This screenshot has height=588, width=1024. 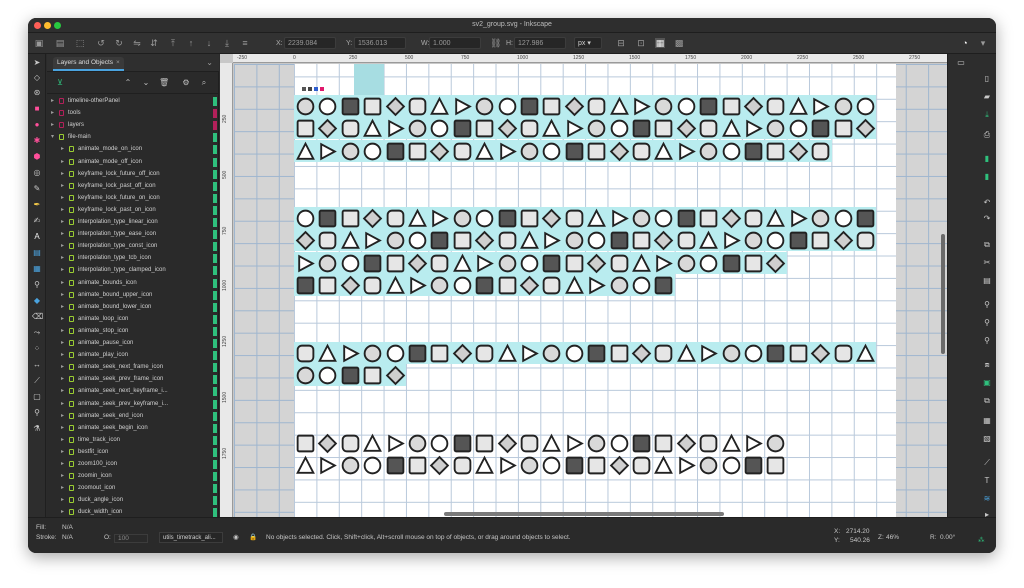 What do you see at coordinates (37, 397) in the screenshot?
I see `pages-tool-icon: ▢` at bounding box center [37, 397].